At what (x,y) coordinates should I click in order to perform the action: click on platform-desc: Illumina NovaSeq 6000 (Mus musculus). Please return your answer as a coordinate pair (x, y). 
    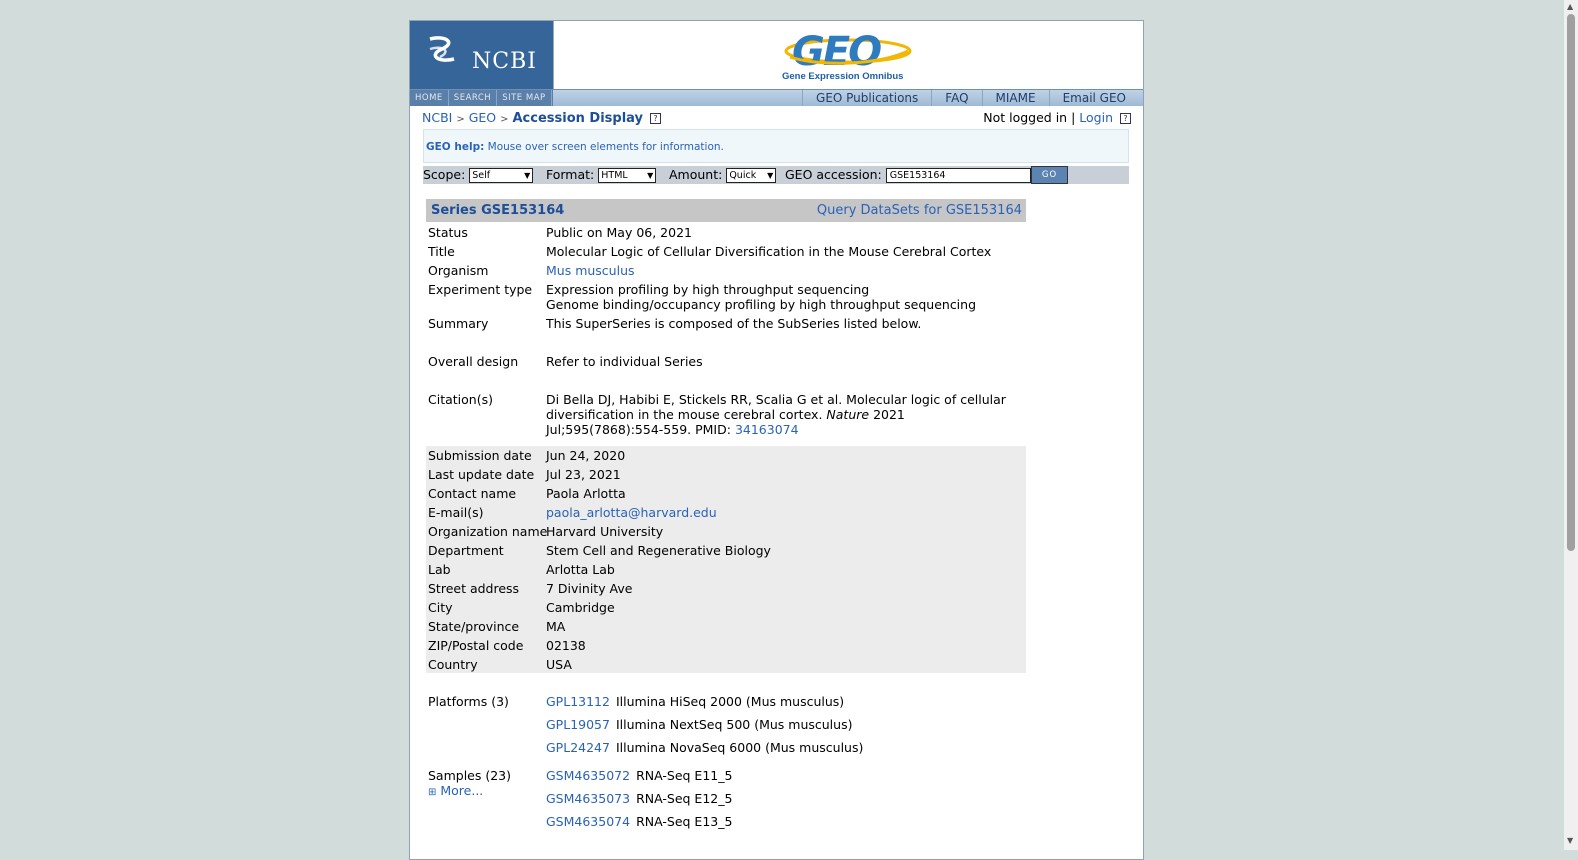
    Looking at the image, I should click on (739, 747).